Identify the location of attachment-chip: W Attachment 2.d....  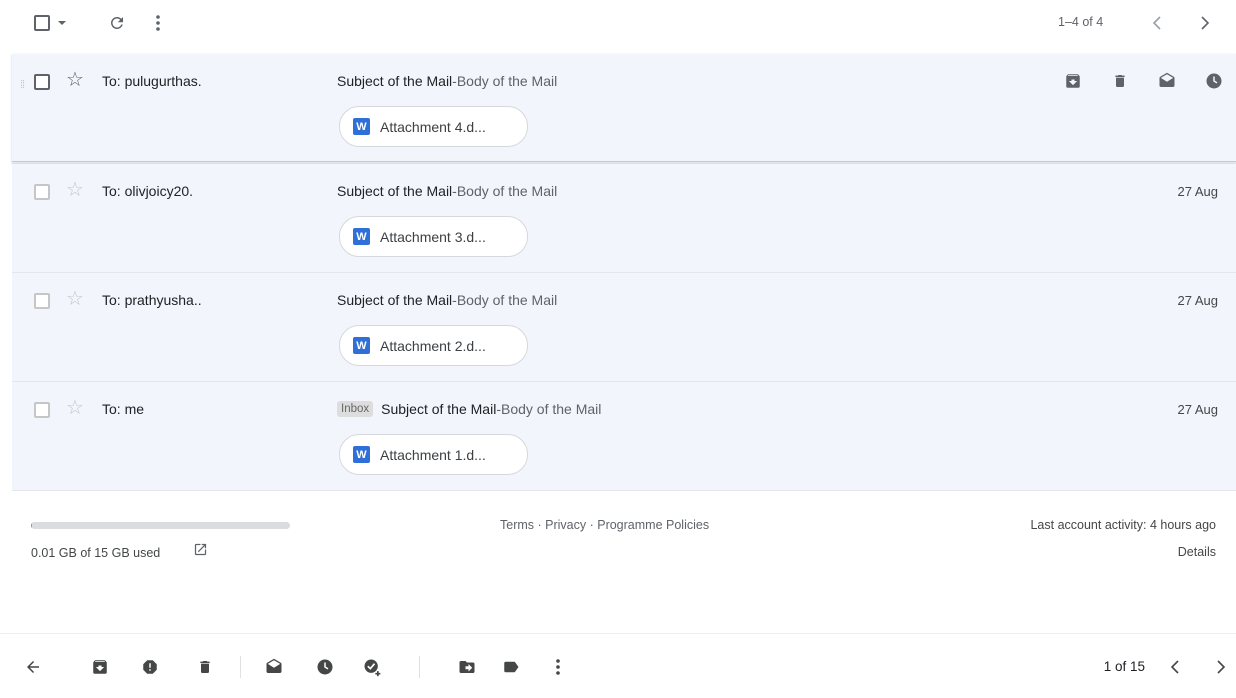
(433, 345).